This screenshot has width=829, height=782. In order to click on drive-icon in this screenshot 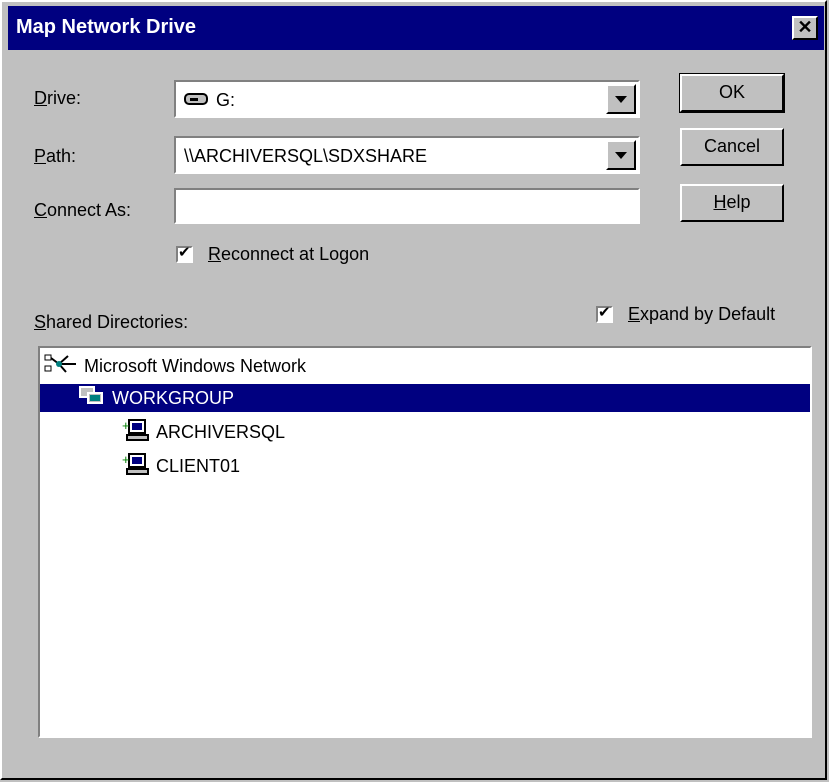, I will do `click(196, 100)`.